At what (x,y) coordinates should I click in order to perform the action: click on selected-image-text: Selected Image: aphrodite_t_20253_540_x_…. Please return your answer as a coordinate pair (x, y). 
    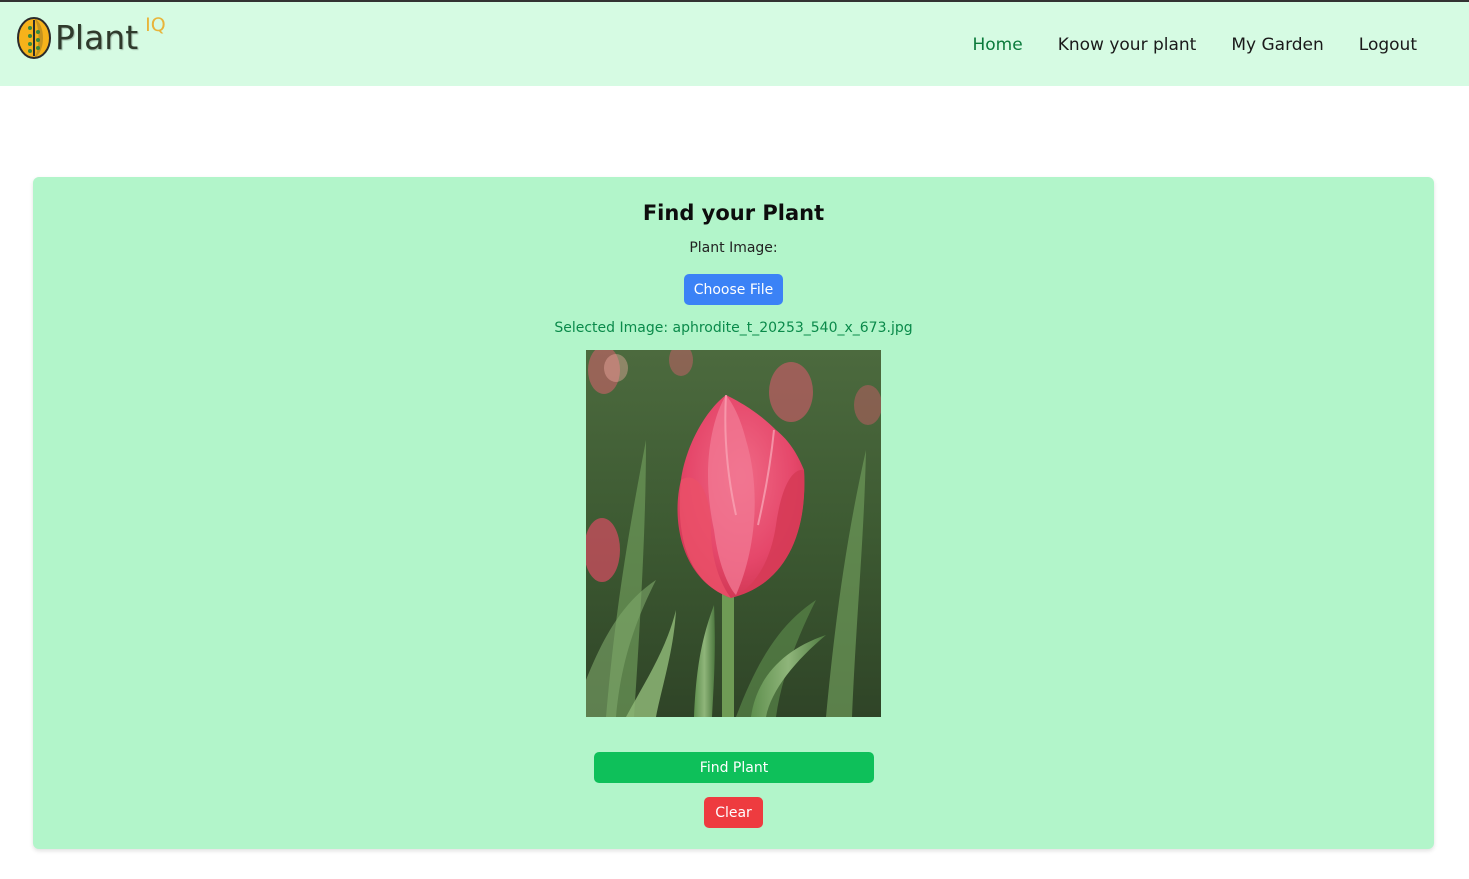
    Looking at the image, I should click on (733, 328).